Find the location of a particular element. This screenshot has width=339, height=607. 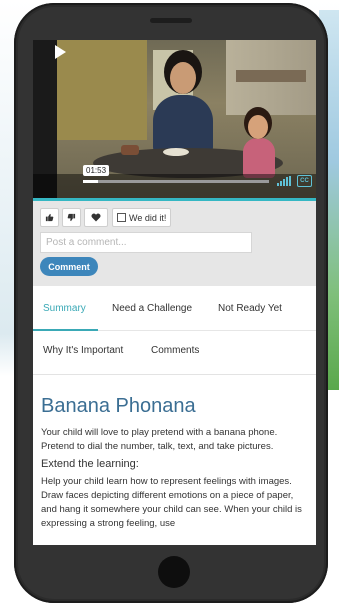

tab-not-ready-yet: Not Ready Yet is located at coordinates (250, 308).